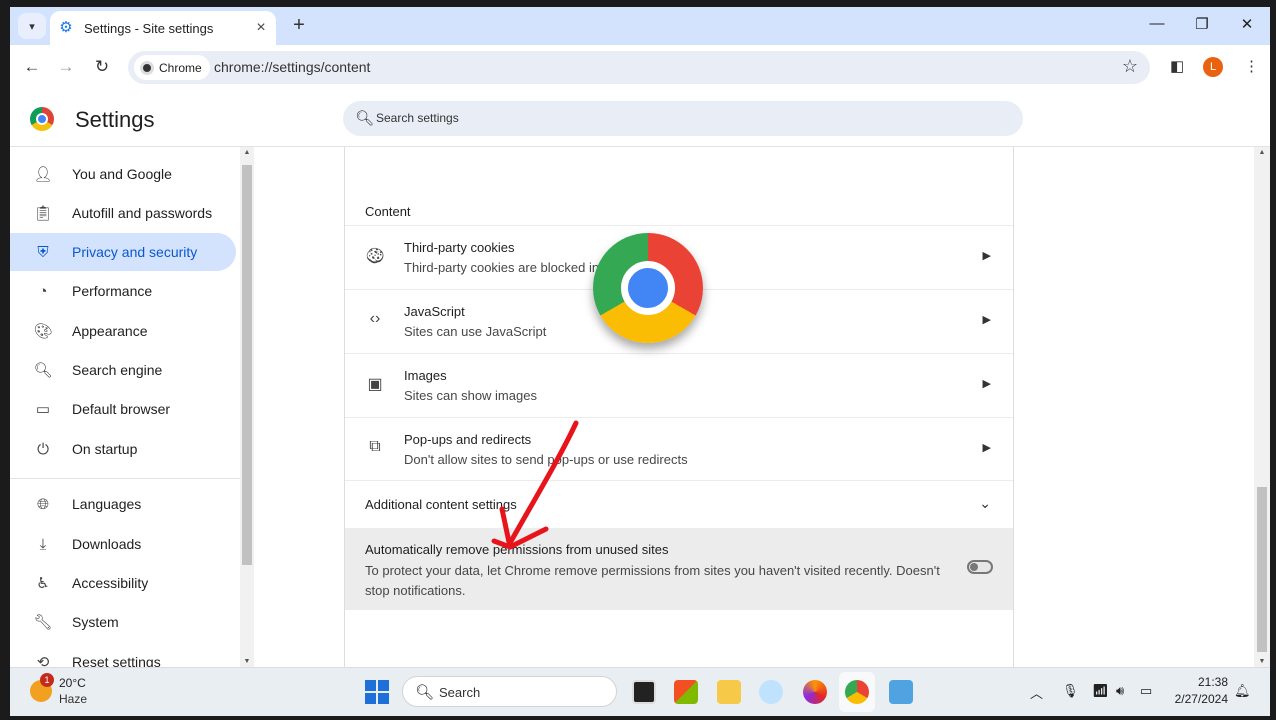 Image resolution: width=1276 pixels, height=720 pixels. Describe the element at coordinates (123, 252) in the screenshot. I see `sidebar-item-privacy: ⛨ Privacy and security` at that location.